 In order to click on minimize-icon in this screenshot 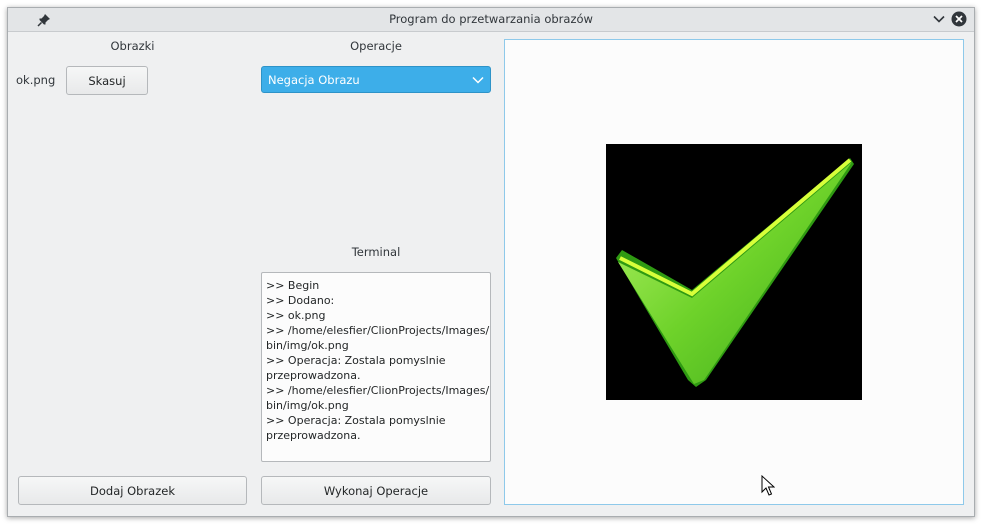, I will do `click(939, 19)`.